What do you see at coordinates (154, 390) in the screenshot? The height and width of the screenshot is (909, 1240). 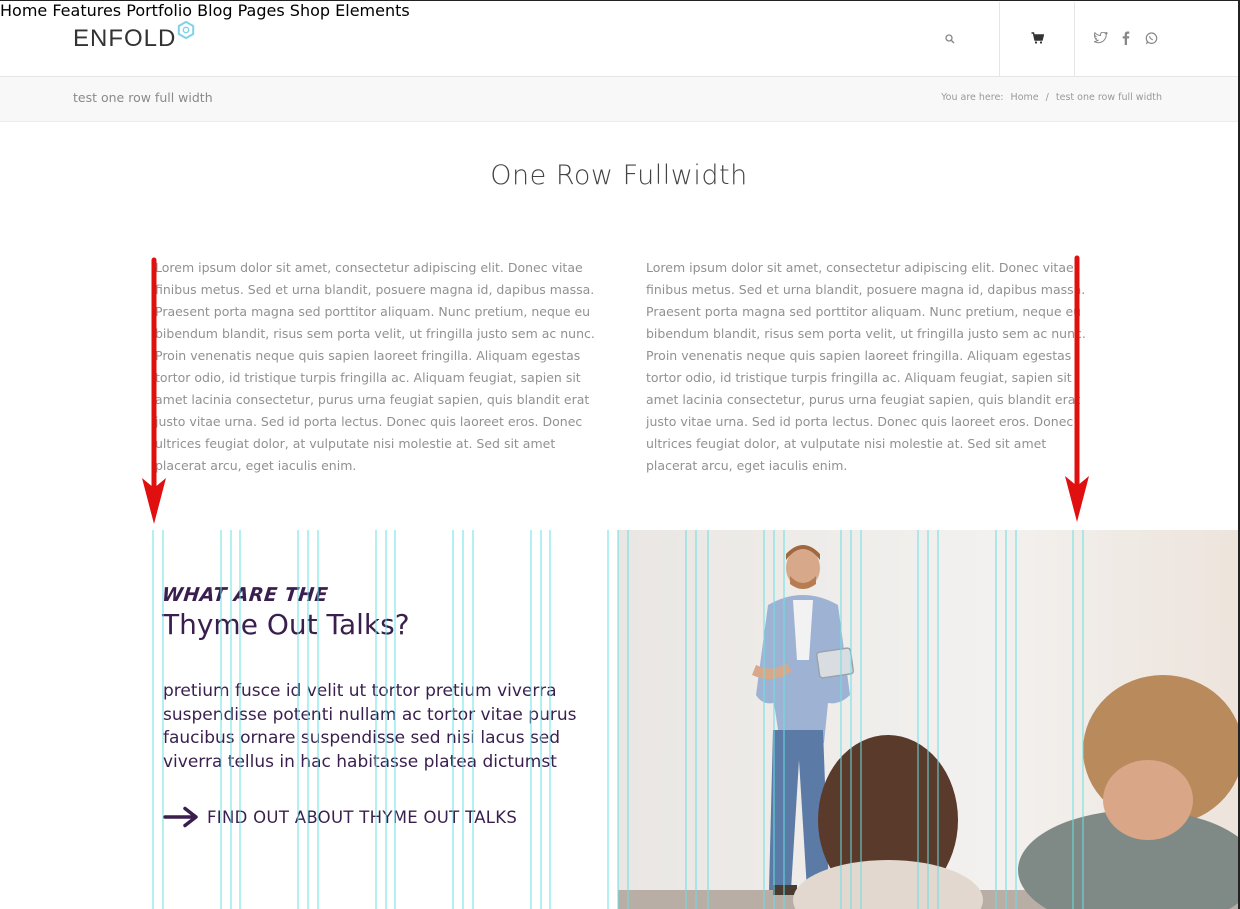 I see `annotation-arrow-left` at bounding box center [154, 390].